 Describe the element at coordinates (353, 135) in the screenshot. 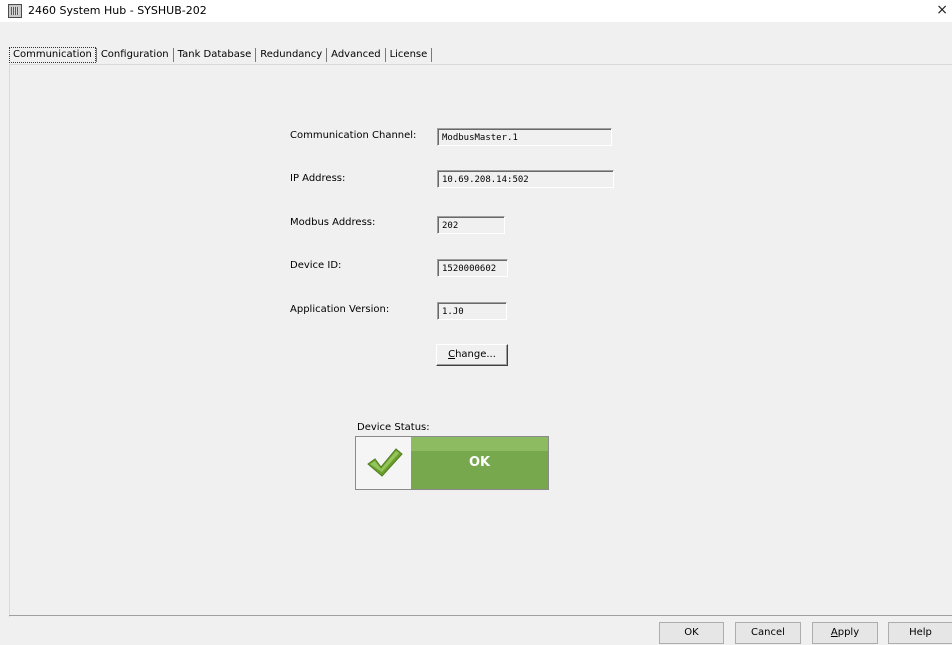

I see `channel-label: Communication Channel:` at that location.